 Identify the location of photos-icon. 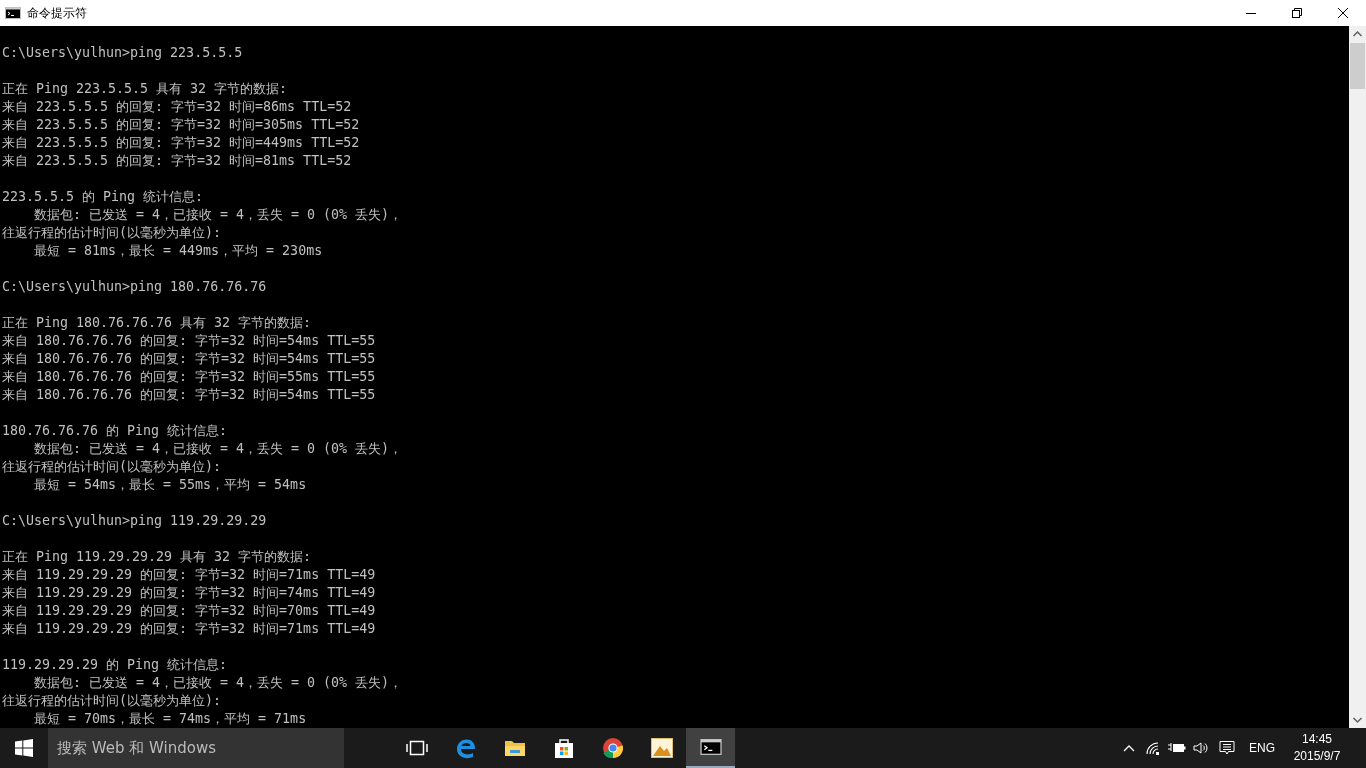
(661, 748).